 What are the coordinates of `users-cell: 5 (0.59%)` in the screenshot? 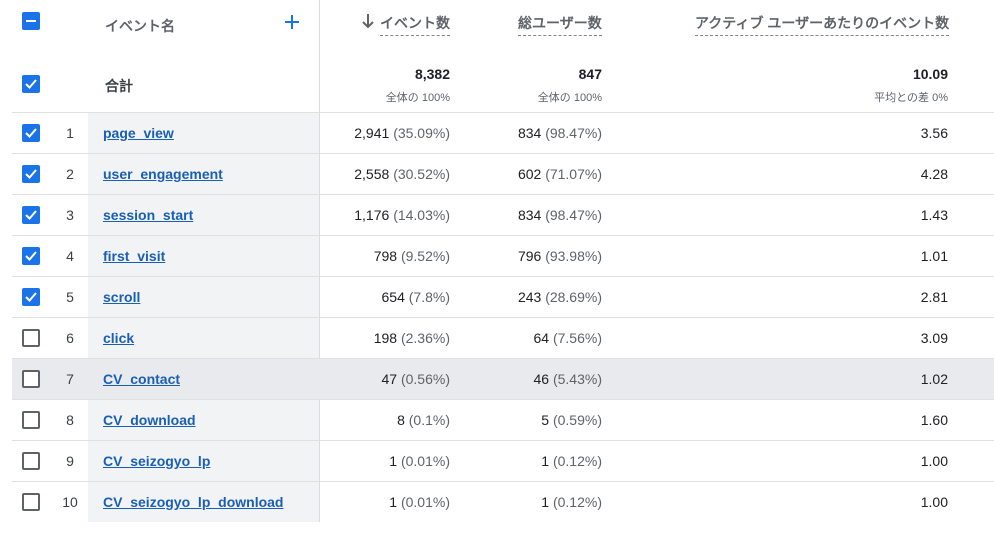 It's located at (571, 420).